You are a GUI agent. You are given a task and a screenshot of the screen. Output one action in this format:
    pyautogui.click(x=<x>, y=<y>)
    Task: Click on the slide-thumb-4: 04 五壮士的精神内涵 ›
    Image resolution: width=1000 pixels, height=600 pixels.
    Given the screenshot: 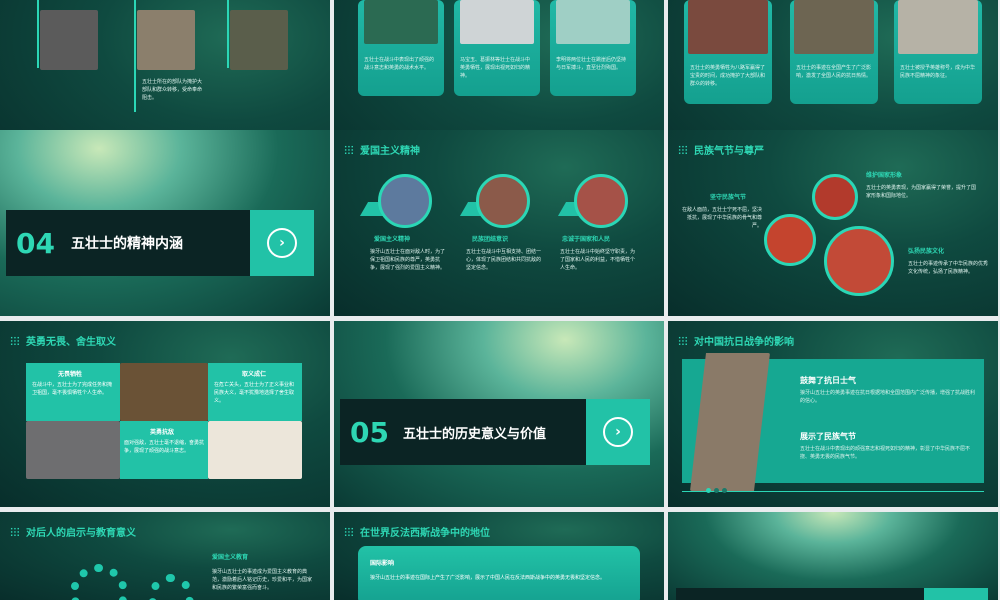 What is the action you would take?
    pyautogui.click(x=165, y=223)
    